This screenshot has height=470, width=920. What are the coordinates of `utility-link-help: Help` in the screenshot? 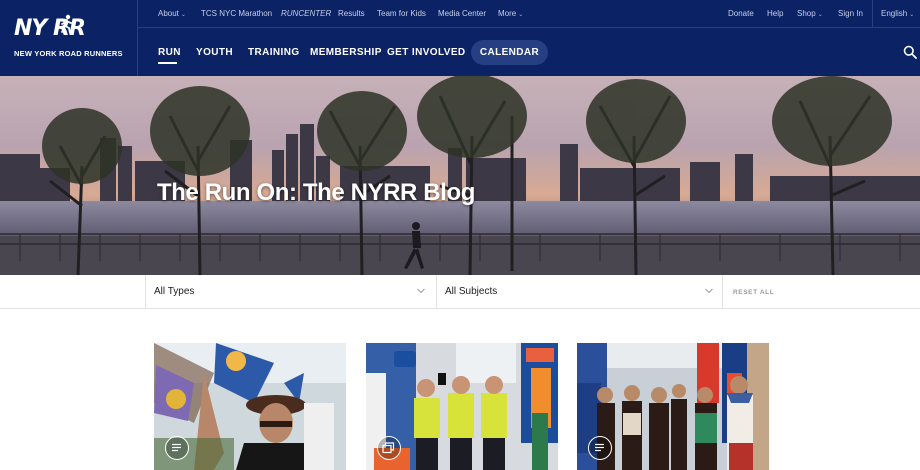 It's located at (775, 13).